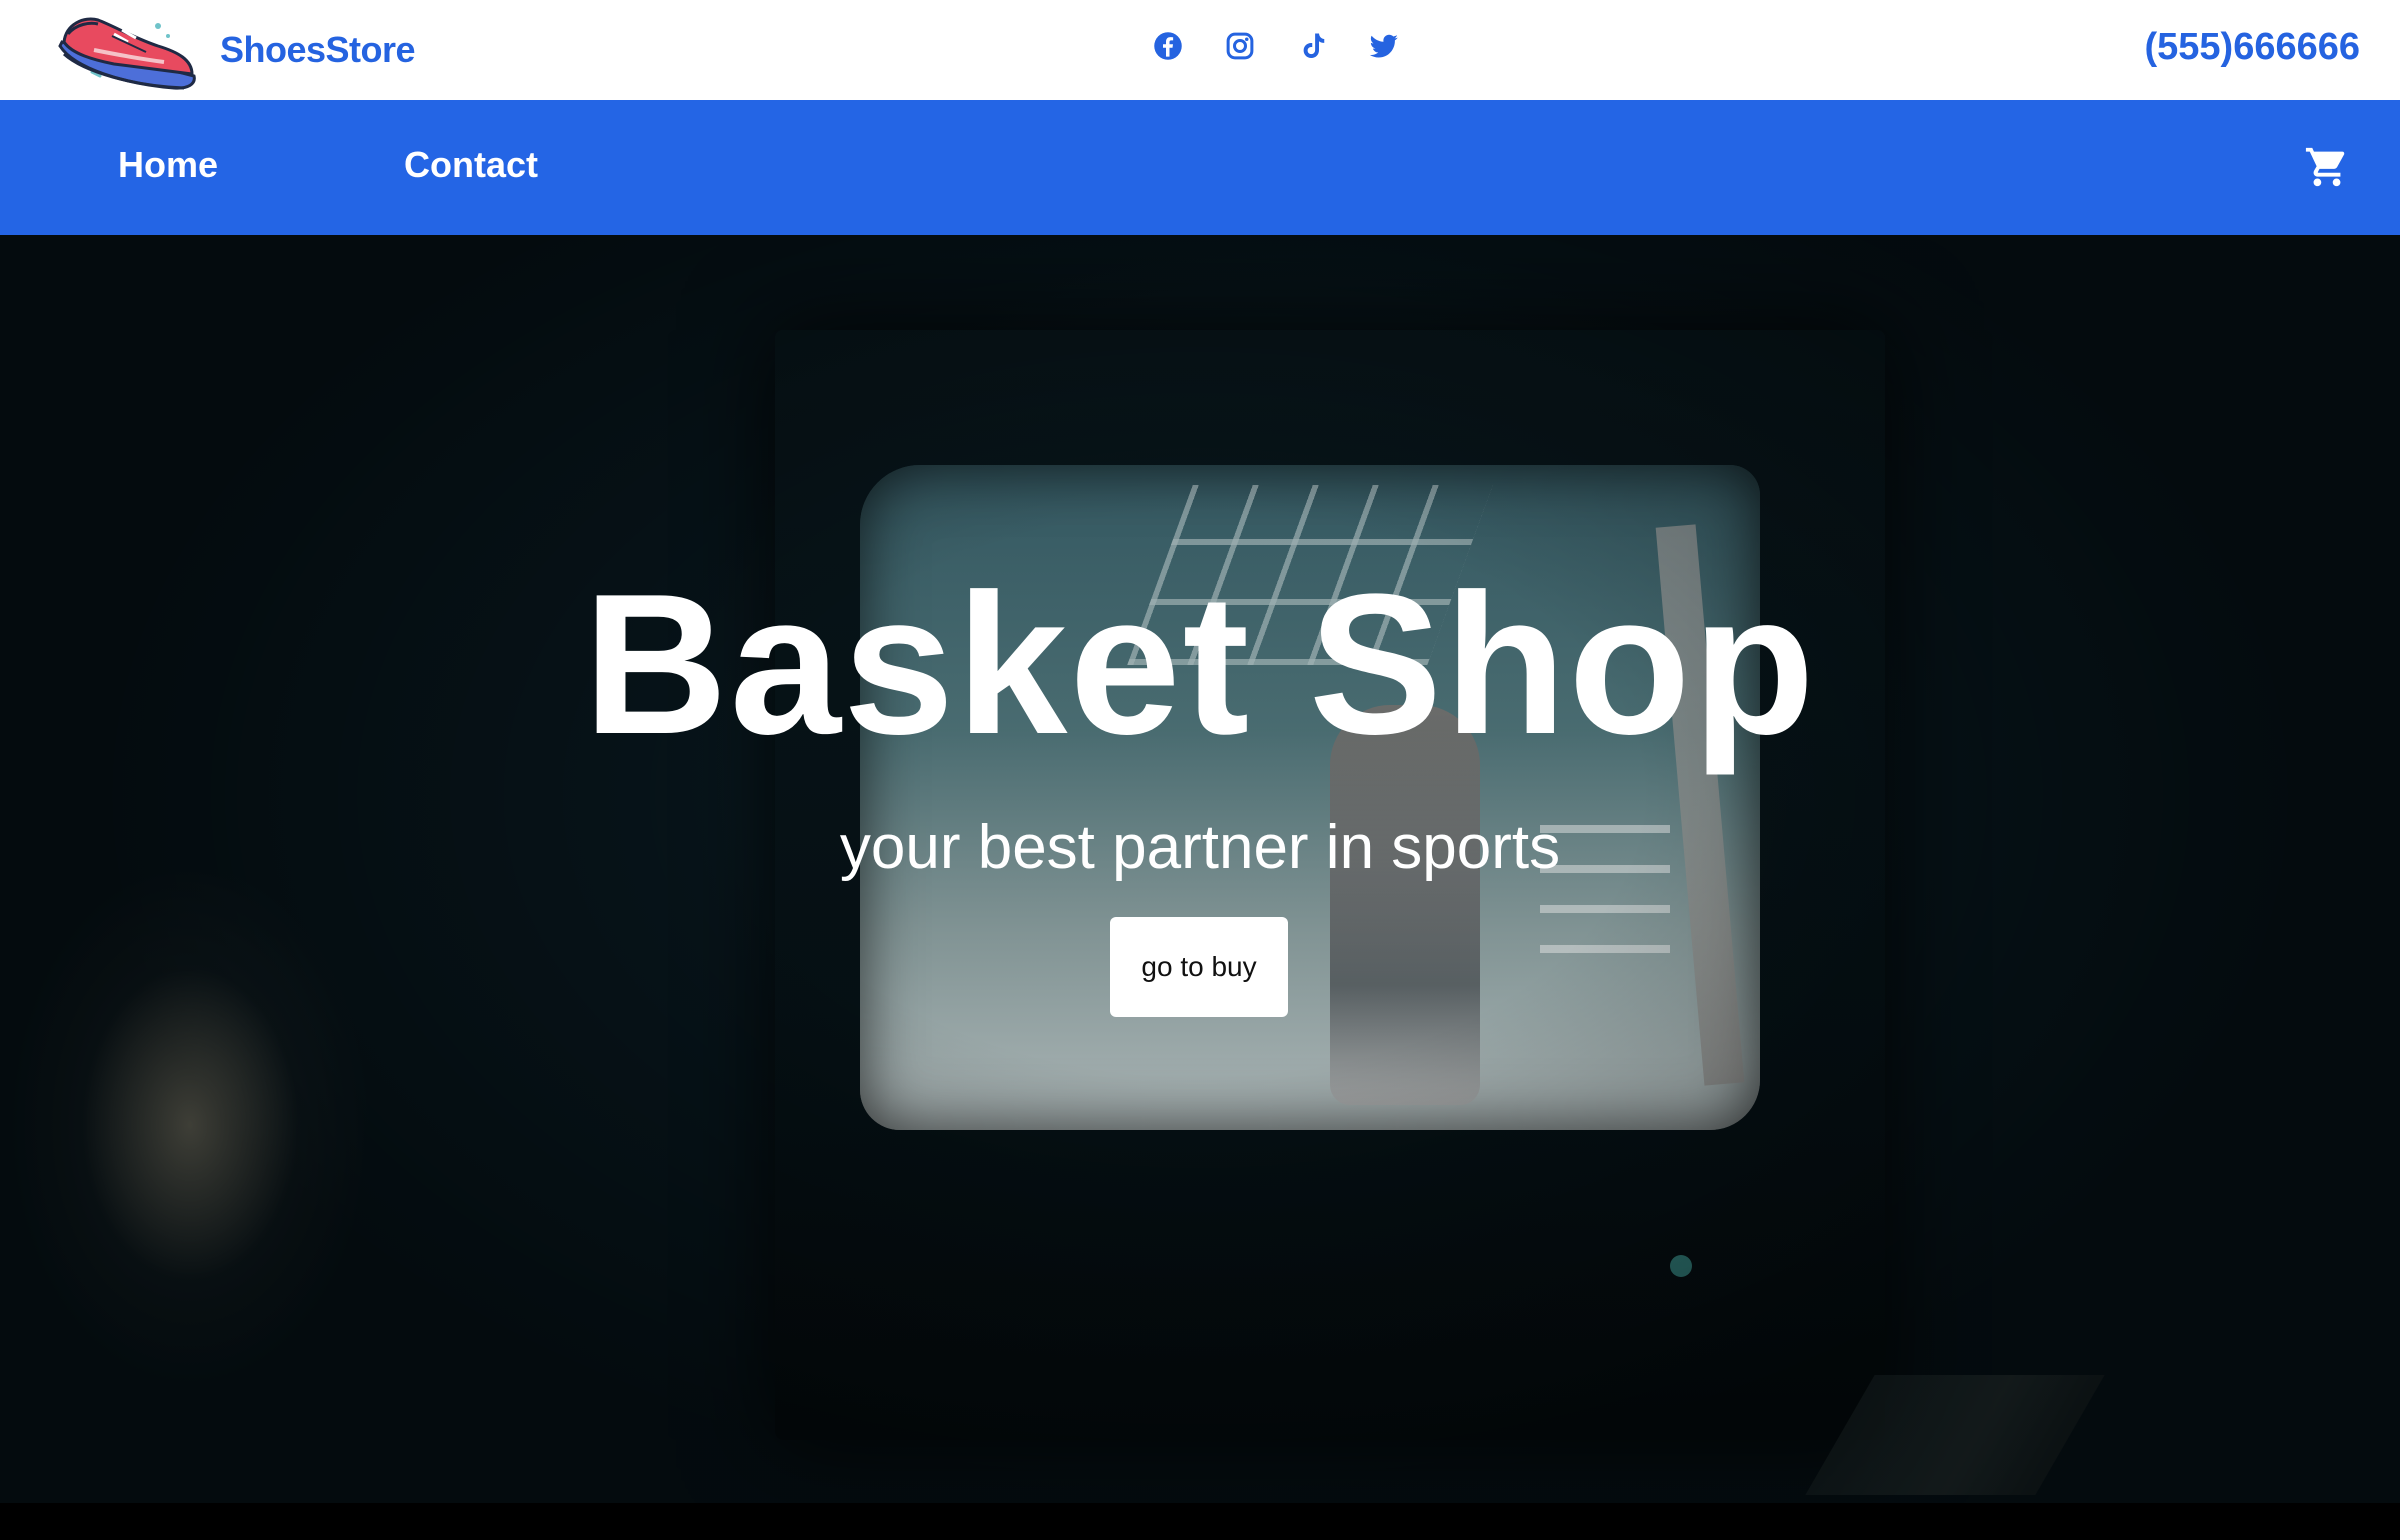 The width and height of the screenshot is (2400, 1540). I want to click on main-nav: Home Contact, so click(1200, 167).